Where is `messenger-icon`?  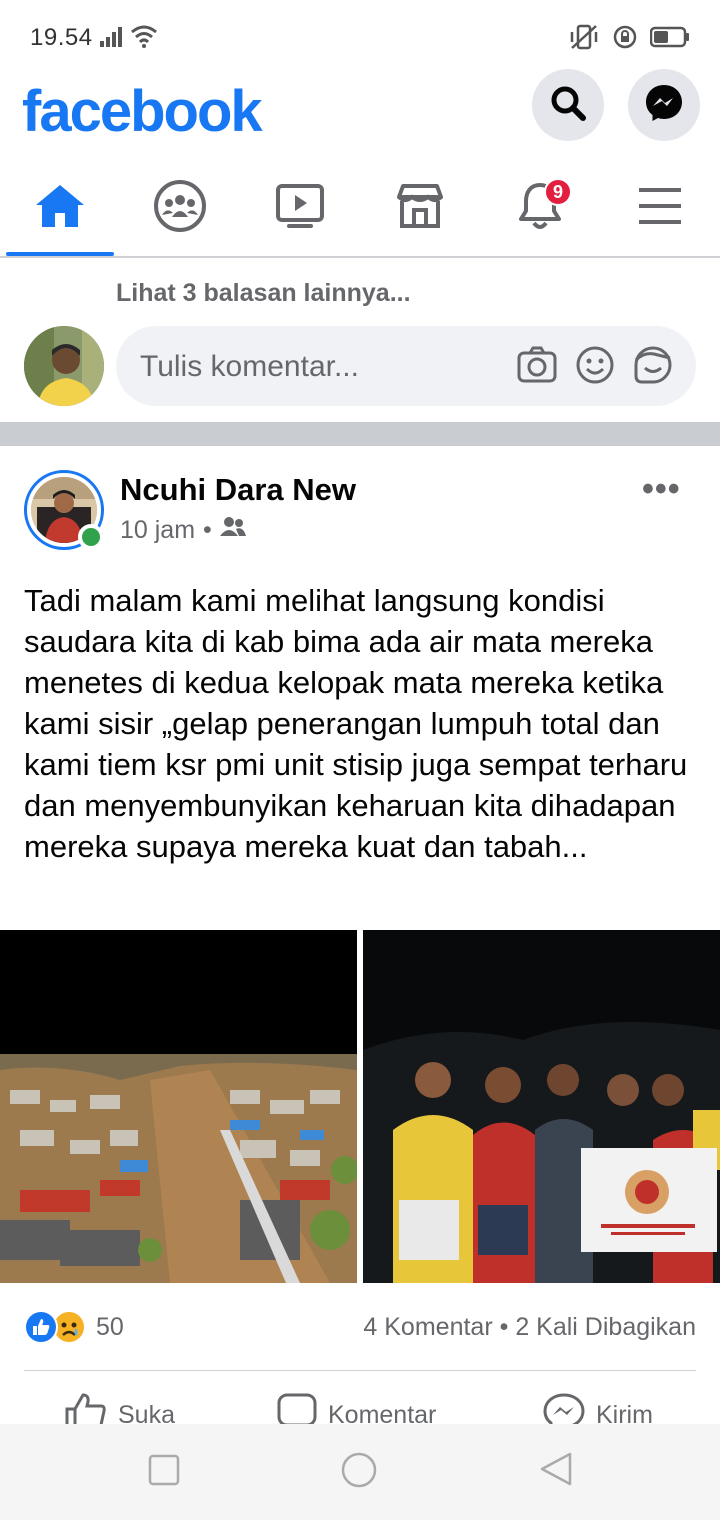 messenger-icon is located at coordinates (664, 105).